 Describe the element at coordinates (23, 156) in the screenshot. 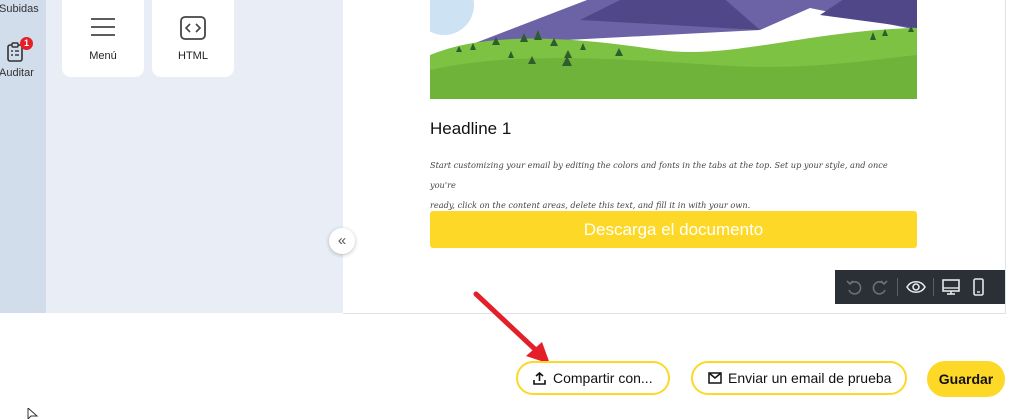

I see `left-sidebar: Subidas 1 Auditar` at that location.